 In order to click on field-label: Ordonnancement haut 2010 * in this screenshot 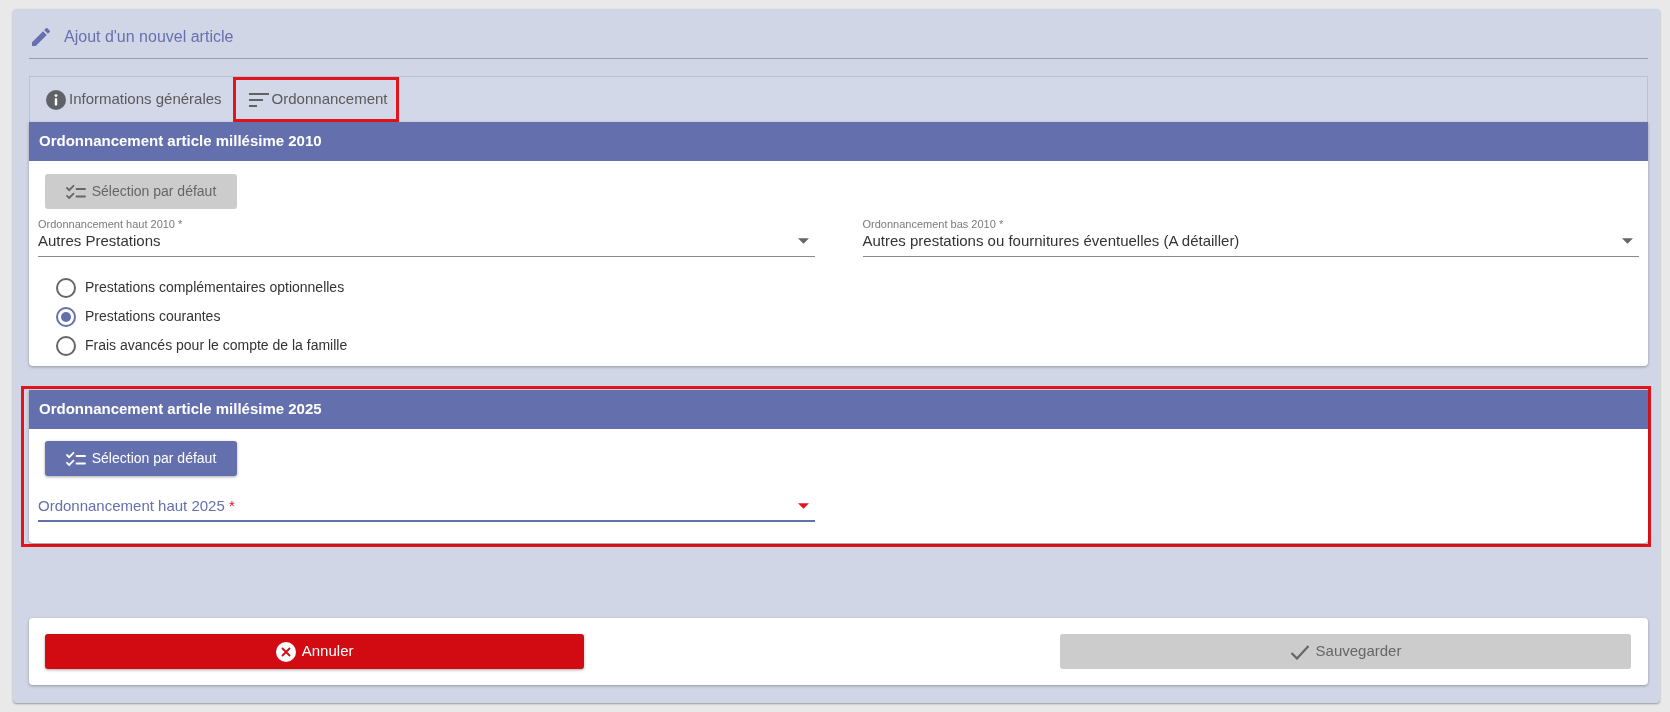, I will do `click(111, 224)`.